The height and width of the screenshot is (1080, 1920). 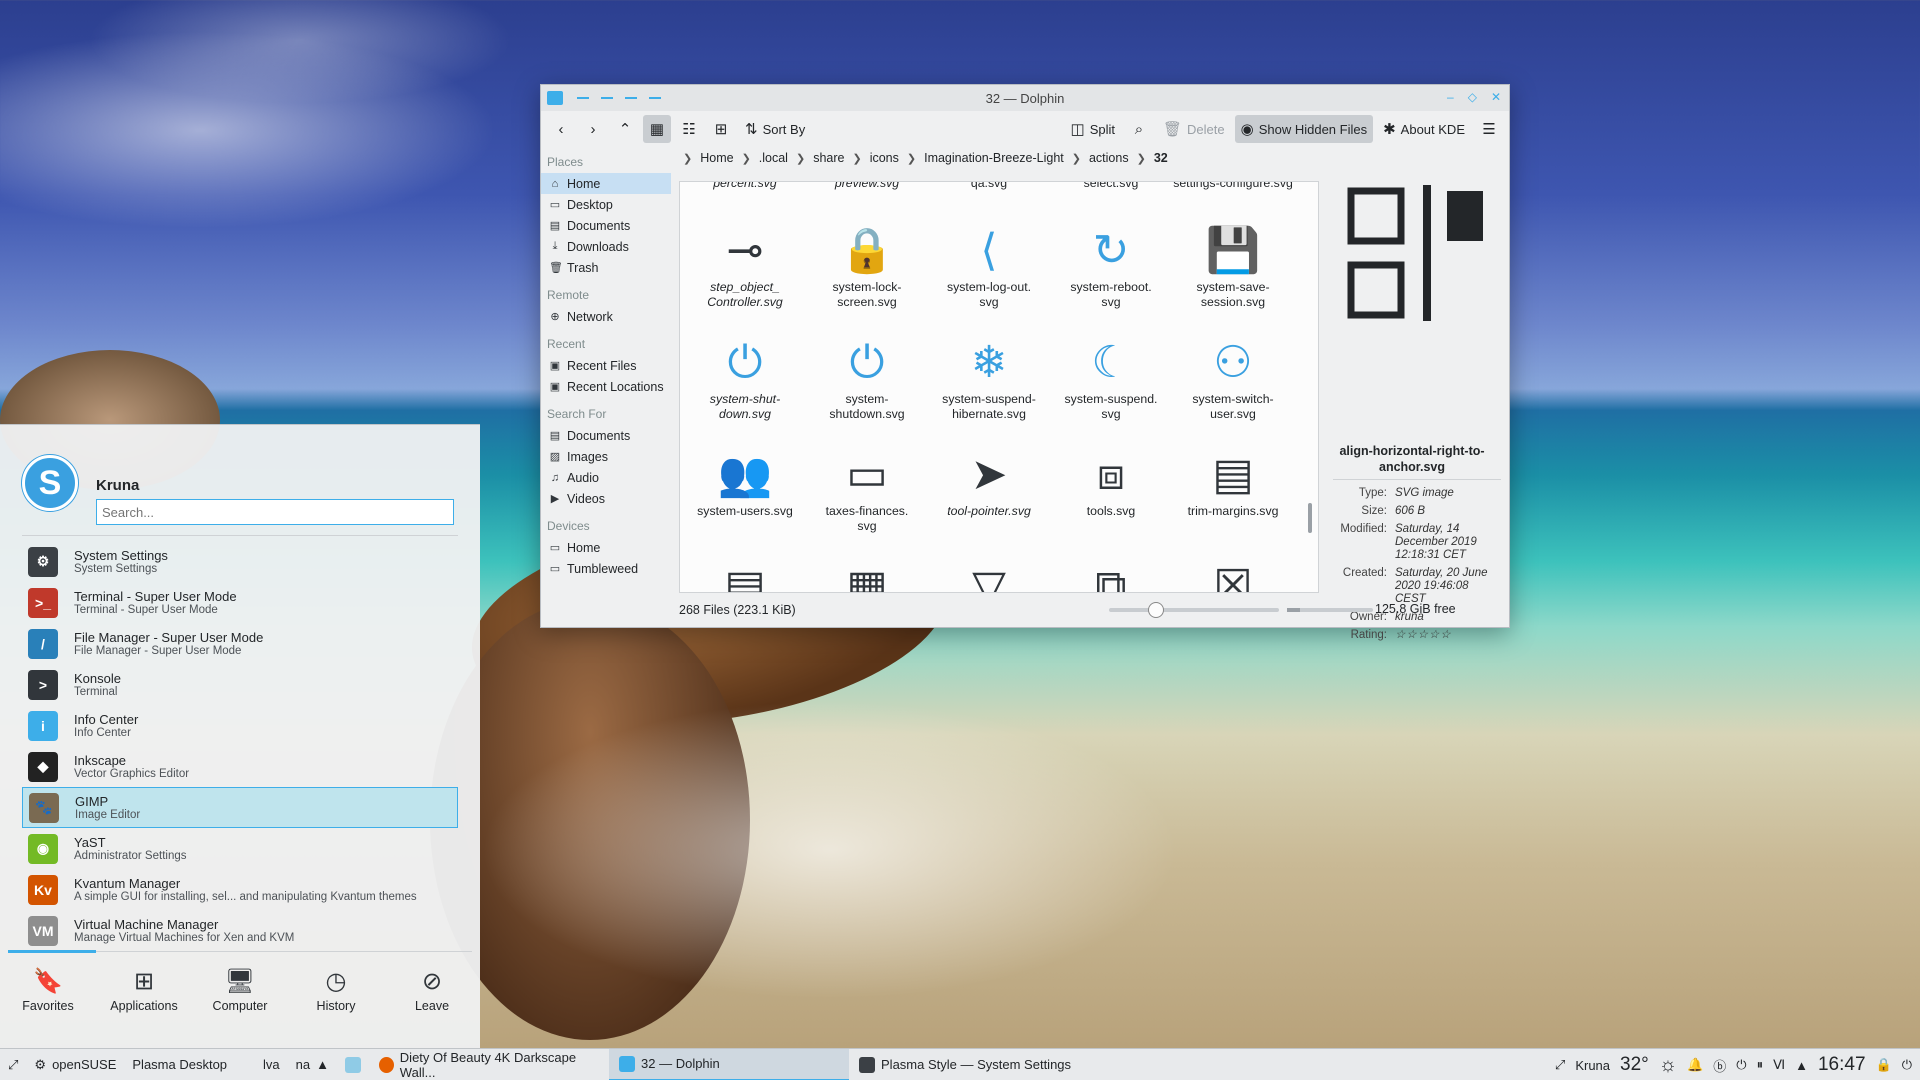 I want to click on bluetooth-icon: ⓑ, so click(x=1719, y=1065).